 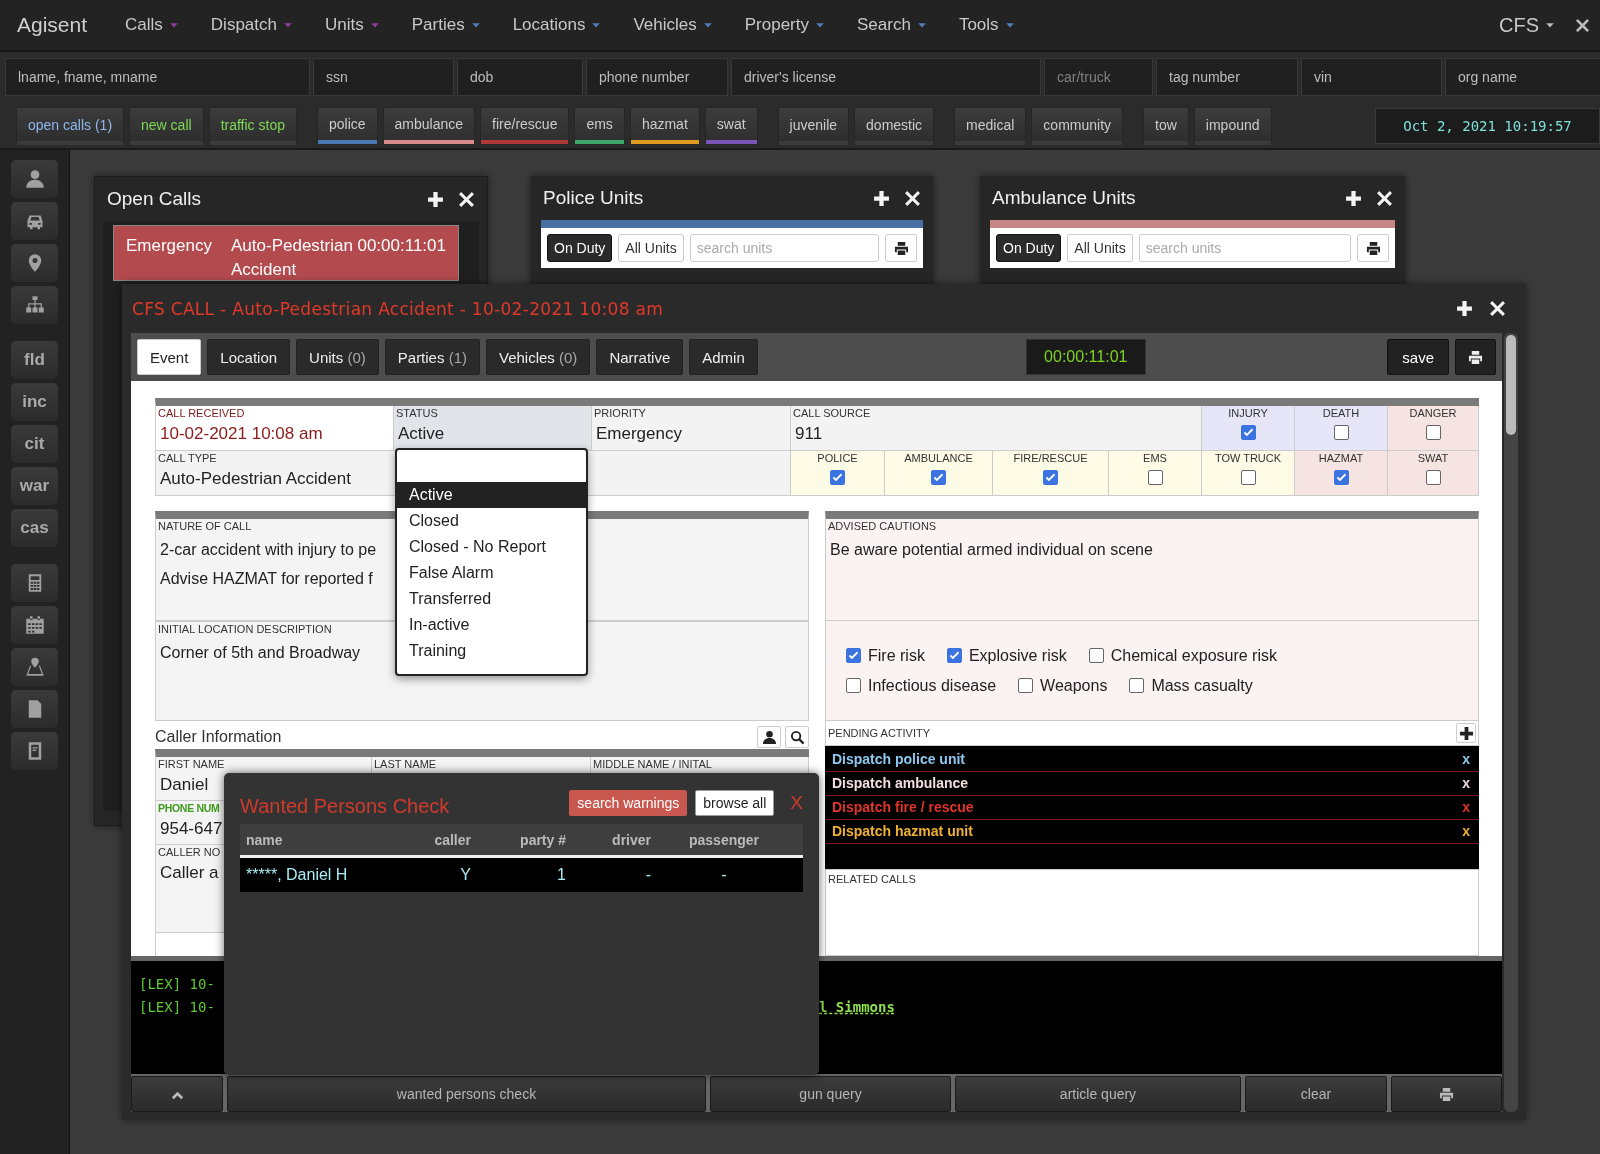 What do you see at coordinates (525, 126) in the screenshot?
I see `quick-button: fire/rescue` at bounding box center [525, 126].